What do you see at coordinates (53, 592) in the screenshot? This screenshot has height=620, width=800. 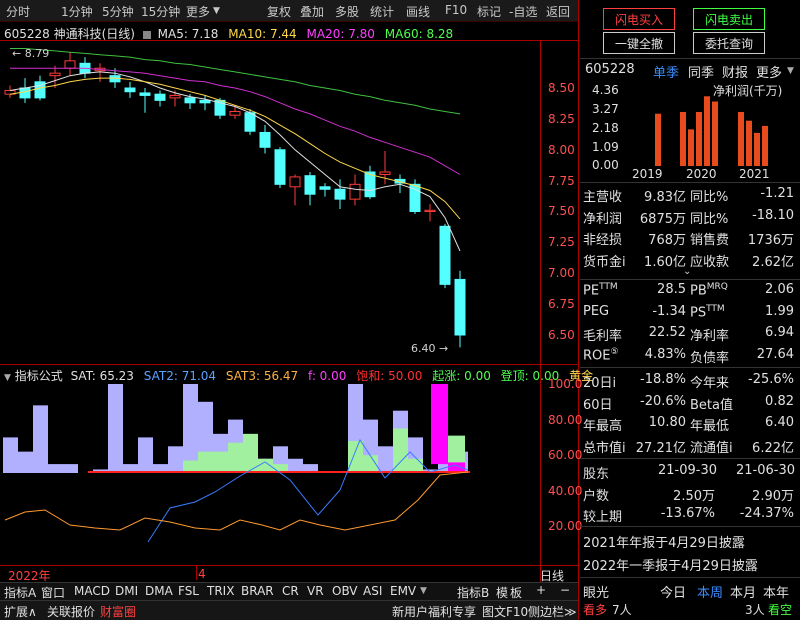 I see `tab-window: 窗口` at bounding box center [53, 592].